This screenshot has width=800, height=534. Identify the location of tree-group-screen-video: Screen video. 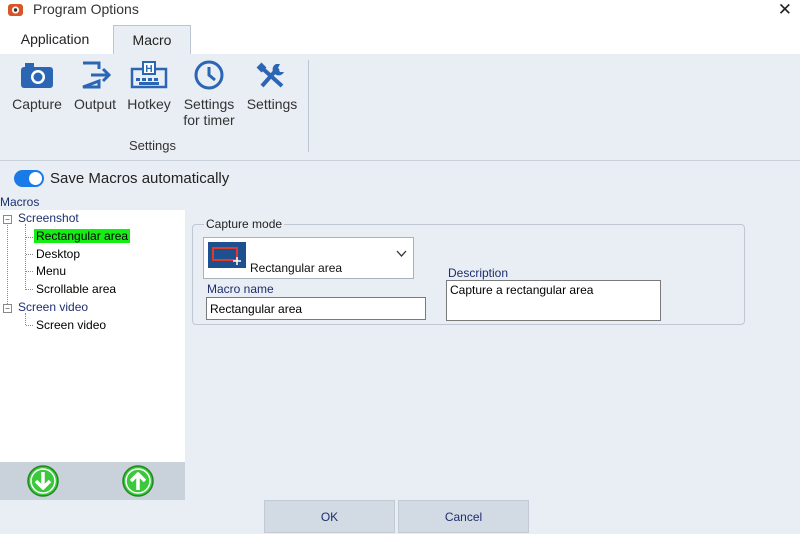
(53, 307).